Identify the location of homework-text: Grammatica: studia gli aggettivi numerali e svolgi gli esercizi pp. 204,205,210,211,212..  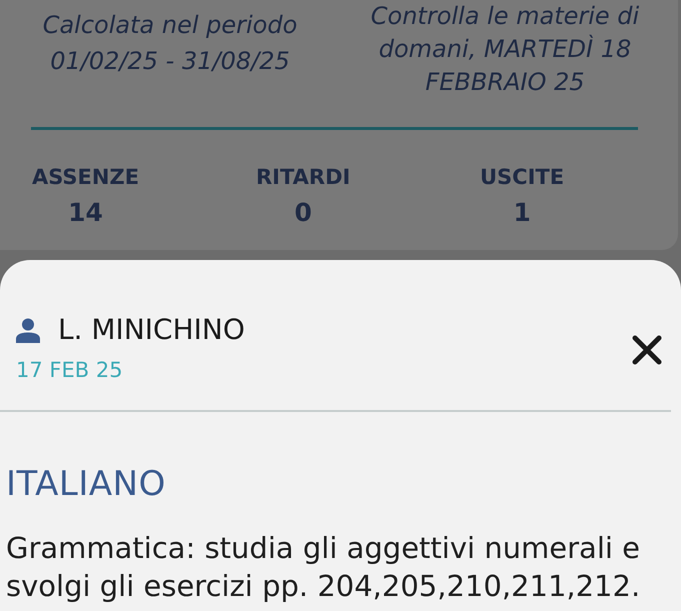
(323, 567).